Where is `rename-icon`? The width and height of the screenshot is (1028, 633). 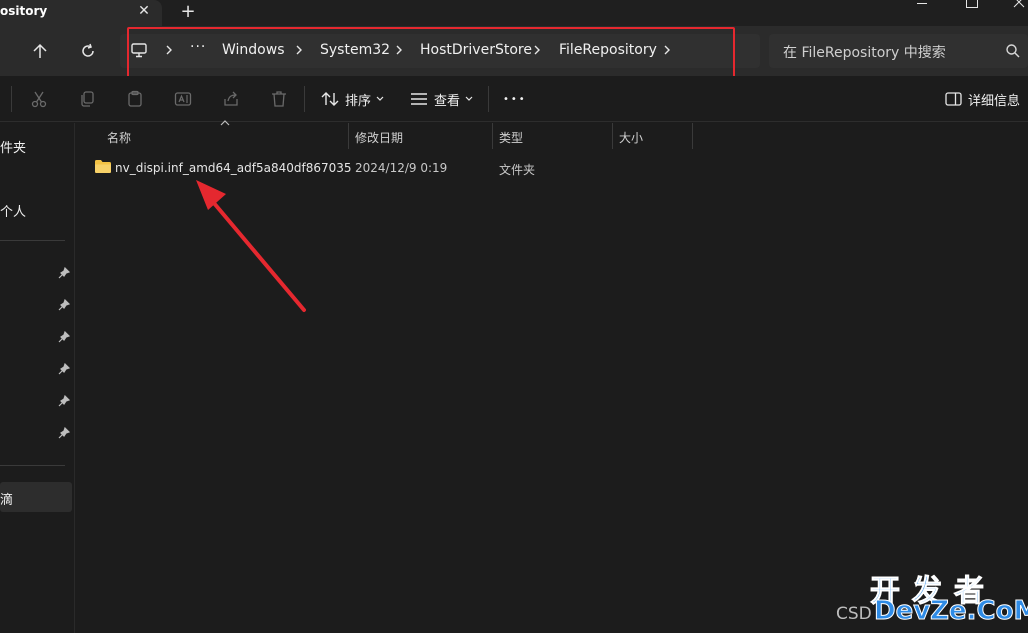 rename-icon is located at coordinates (183, 99).